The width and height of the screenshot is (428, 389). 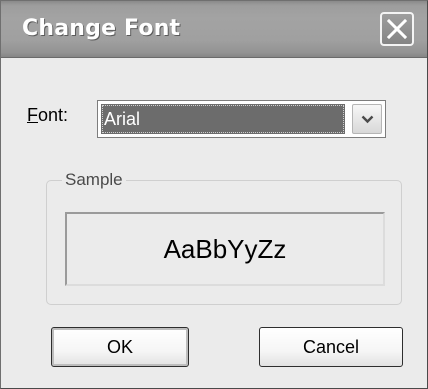 I want to click on close-button, so click(x=397, y=29).